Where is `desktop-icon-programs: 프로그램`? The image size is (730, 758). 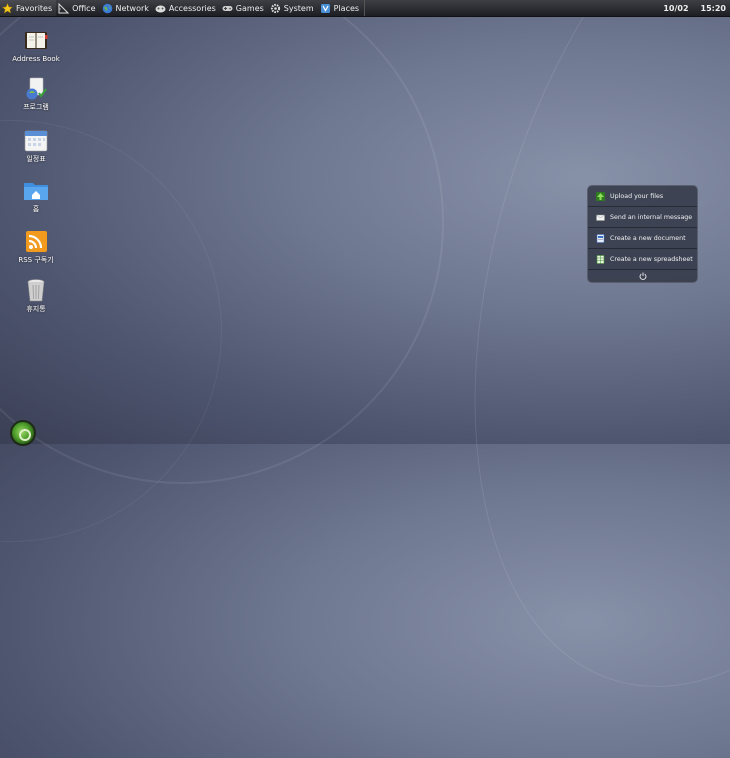
desktop-icon-programs: 프로그램 is located at coordinates (36, 94).